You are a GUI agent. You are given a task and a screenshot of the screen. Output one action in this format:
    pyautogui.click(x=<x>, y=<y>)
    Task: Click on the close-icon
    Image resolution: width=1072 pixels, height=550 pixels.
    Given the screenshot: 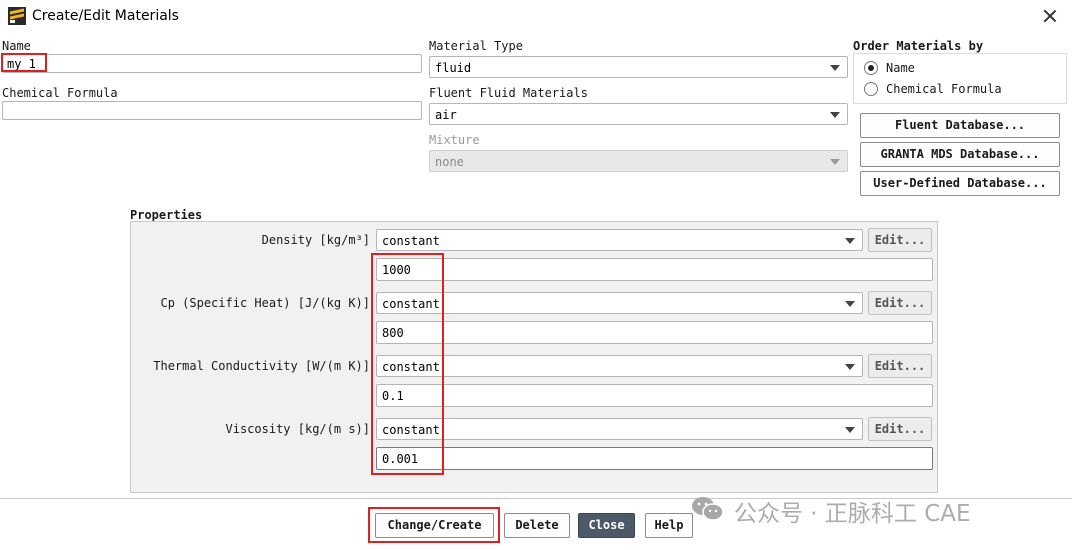 What is the action you would take?
    pyautogui.click(x=1050, y=16)
    